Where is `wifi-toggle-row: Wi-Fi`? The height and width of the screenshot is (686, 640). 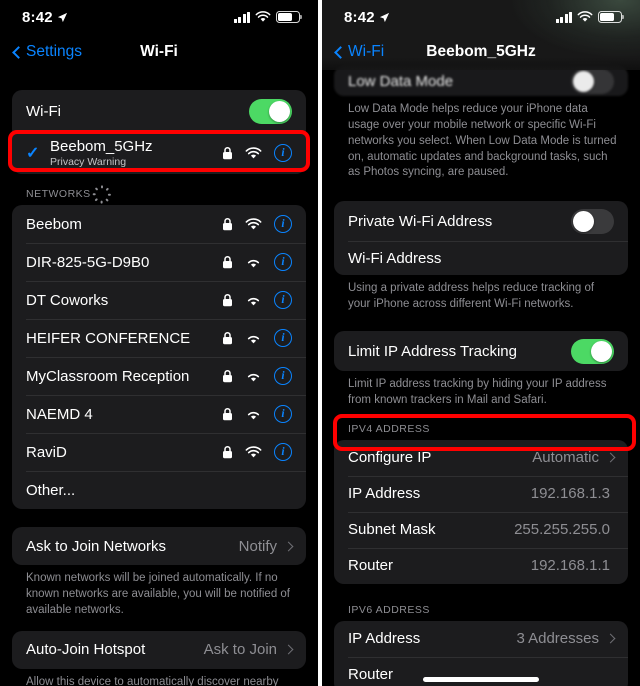 wifi-toggle-row: Wi-Fi is located at coordinates (159, 111).